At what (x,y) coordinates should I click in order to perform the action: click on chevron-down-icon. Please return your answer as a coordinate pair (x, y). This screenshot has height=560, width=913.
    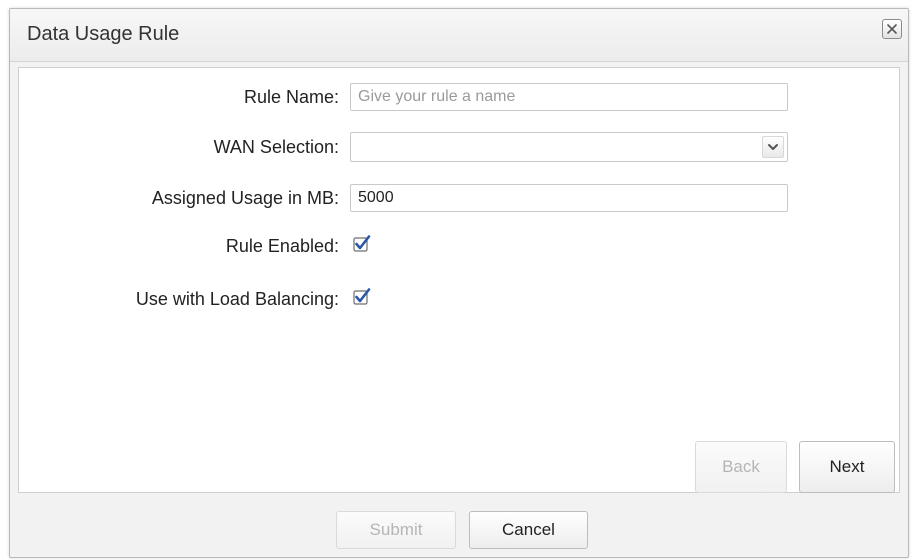
    Looking at the image, I should click on (773, 147).